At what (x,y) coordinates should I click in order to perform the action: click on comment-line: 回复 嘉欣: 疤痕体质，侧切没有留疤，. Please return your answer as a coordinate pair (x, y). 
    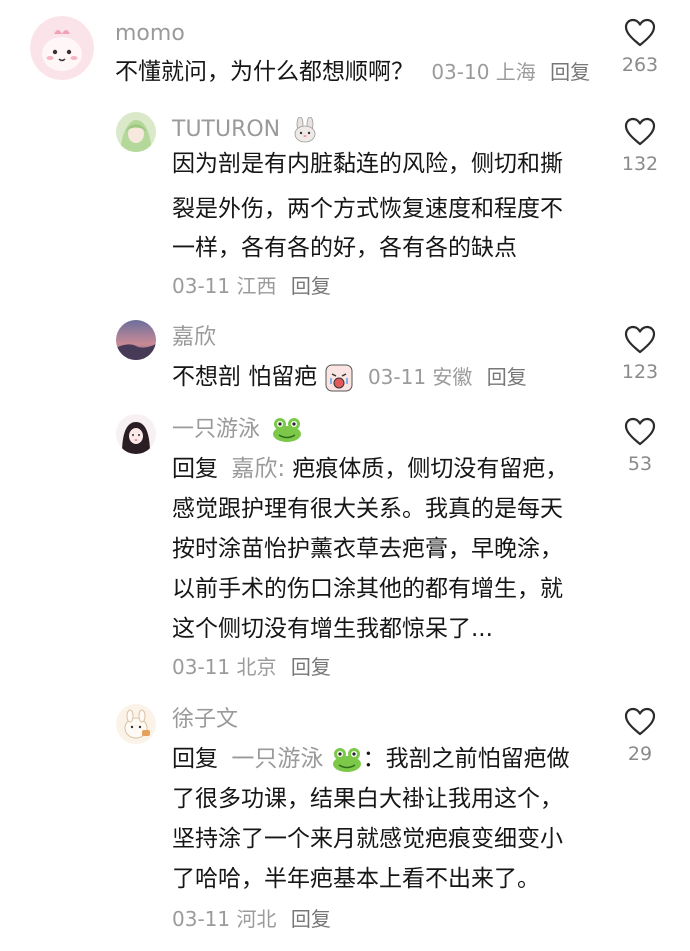
    Looking at the image, I should click on (370, 469).